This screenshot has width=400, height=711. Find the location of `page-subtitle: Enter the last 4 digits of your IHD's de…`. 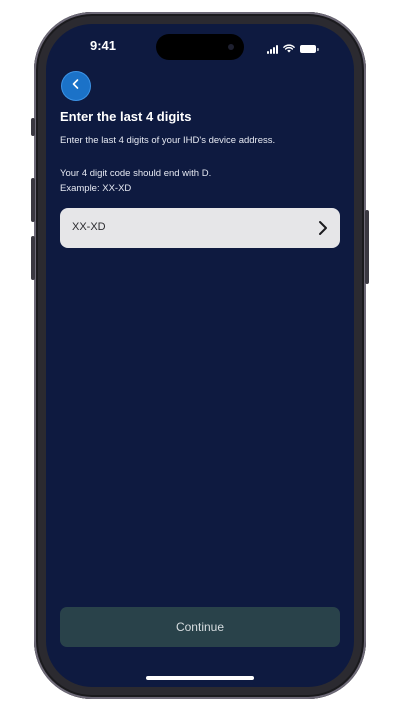

page-subtitle: Enter the last 4 digits of your IHD's de… is located at coordinates (168, 140).